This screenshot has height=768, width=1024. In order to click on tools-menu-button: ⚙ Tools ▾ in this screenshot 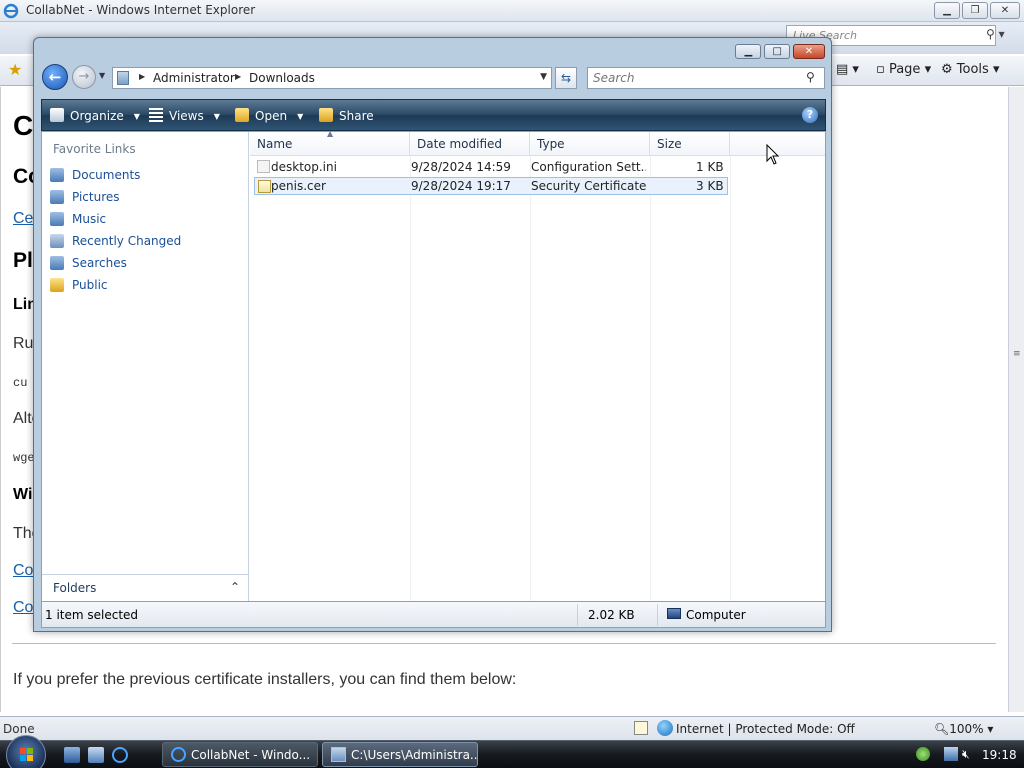, I will do `click(970, 69)`.